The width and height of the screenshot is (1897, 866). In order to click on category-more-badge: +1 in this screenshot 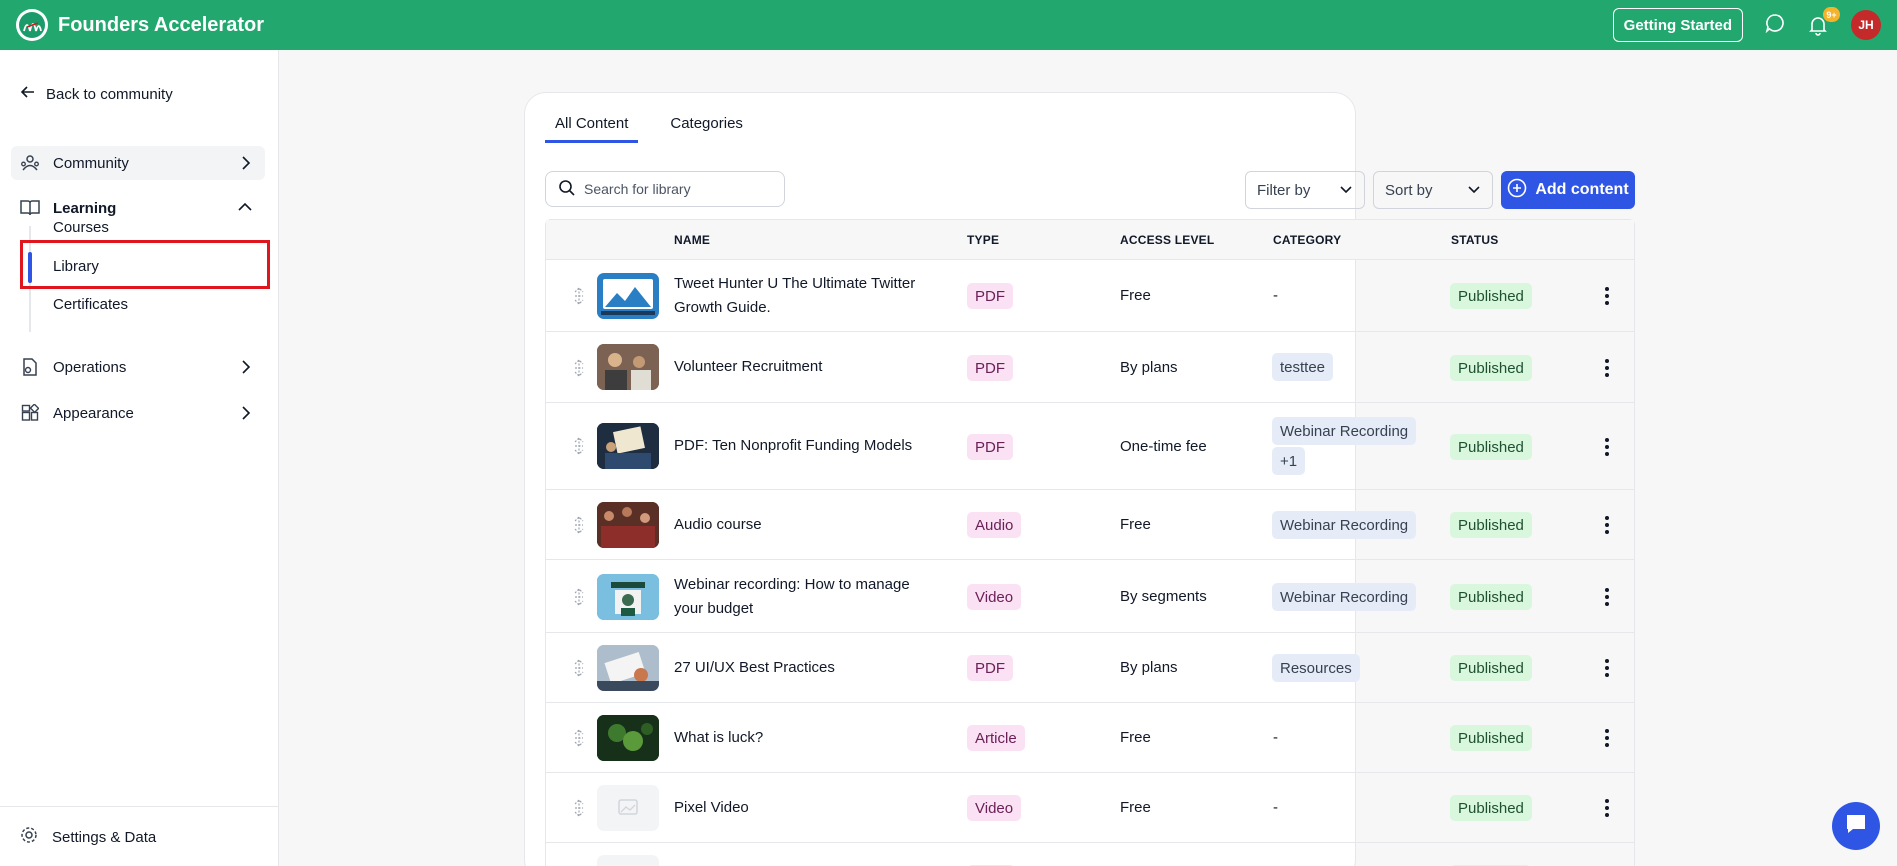, I will do `click(1289, 461)`.